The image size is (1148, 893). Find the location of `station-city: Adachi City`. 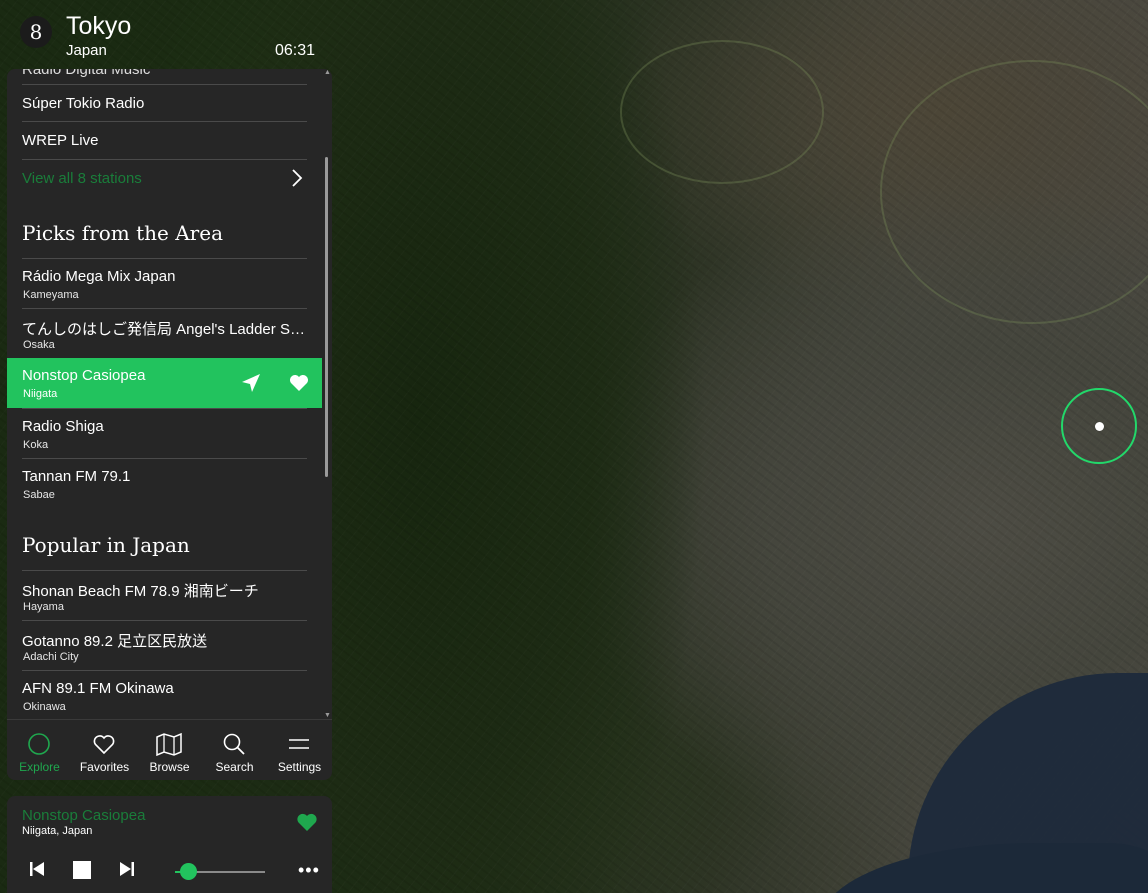

station-city: Adachi City is located at coordinates (51, 657).